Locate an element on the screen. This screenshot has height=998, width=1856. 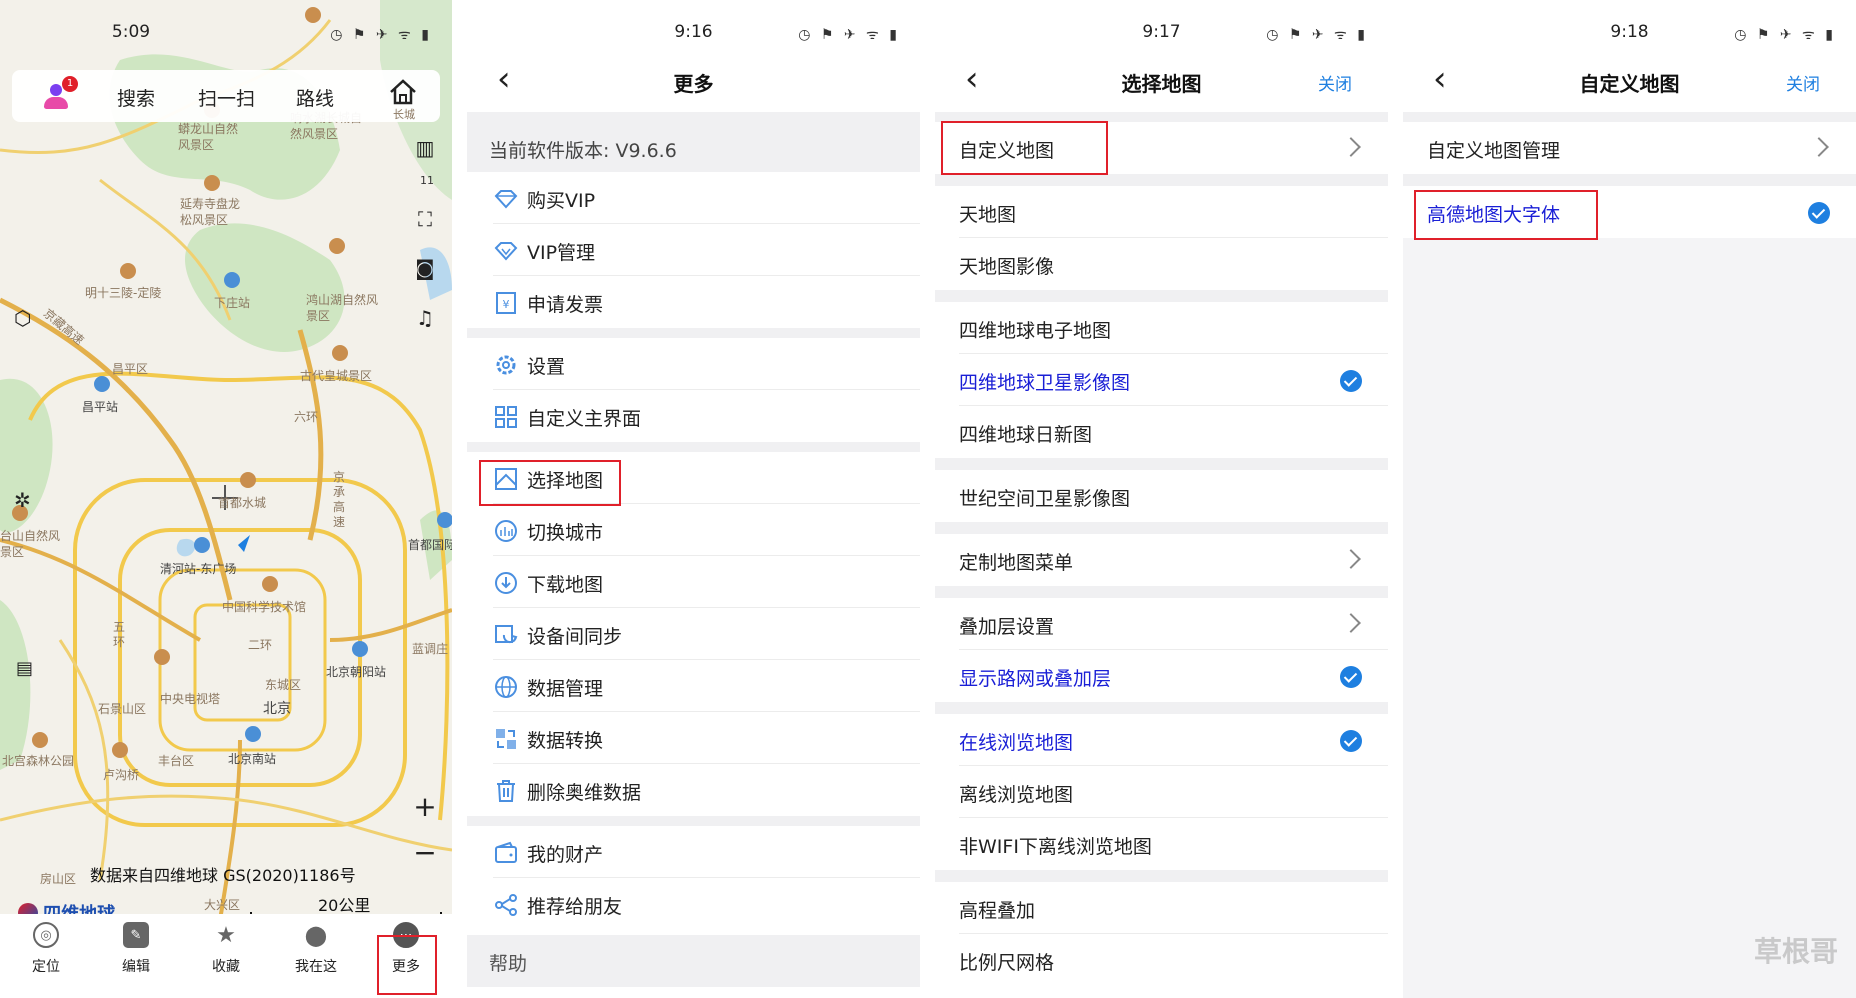
row-nonwifi-offline: 非WIFI下离线浏览地图 is located at coordinates (1161, 844).